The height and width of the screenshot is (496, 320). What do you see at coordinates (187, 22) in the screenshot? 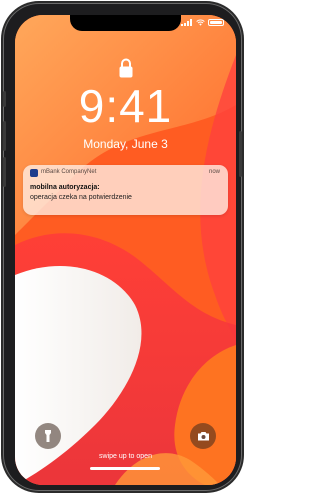
I see `signal-icon` at bounding box center [187, 22].